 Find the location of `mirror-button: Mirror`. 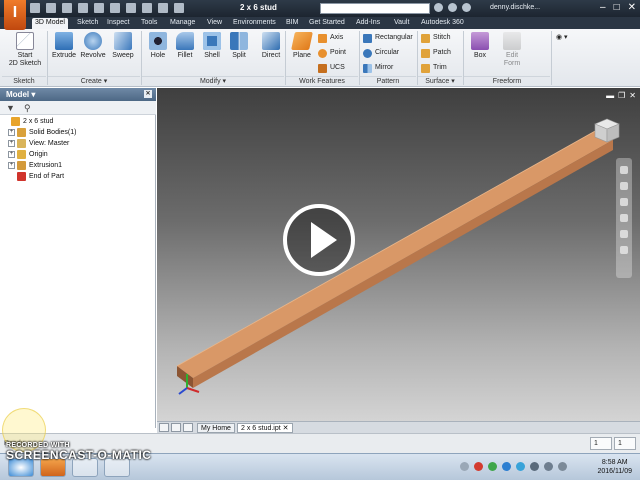

mirror-button: Mirror is located at coordinates (378, 68).